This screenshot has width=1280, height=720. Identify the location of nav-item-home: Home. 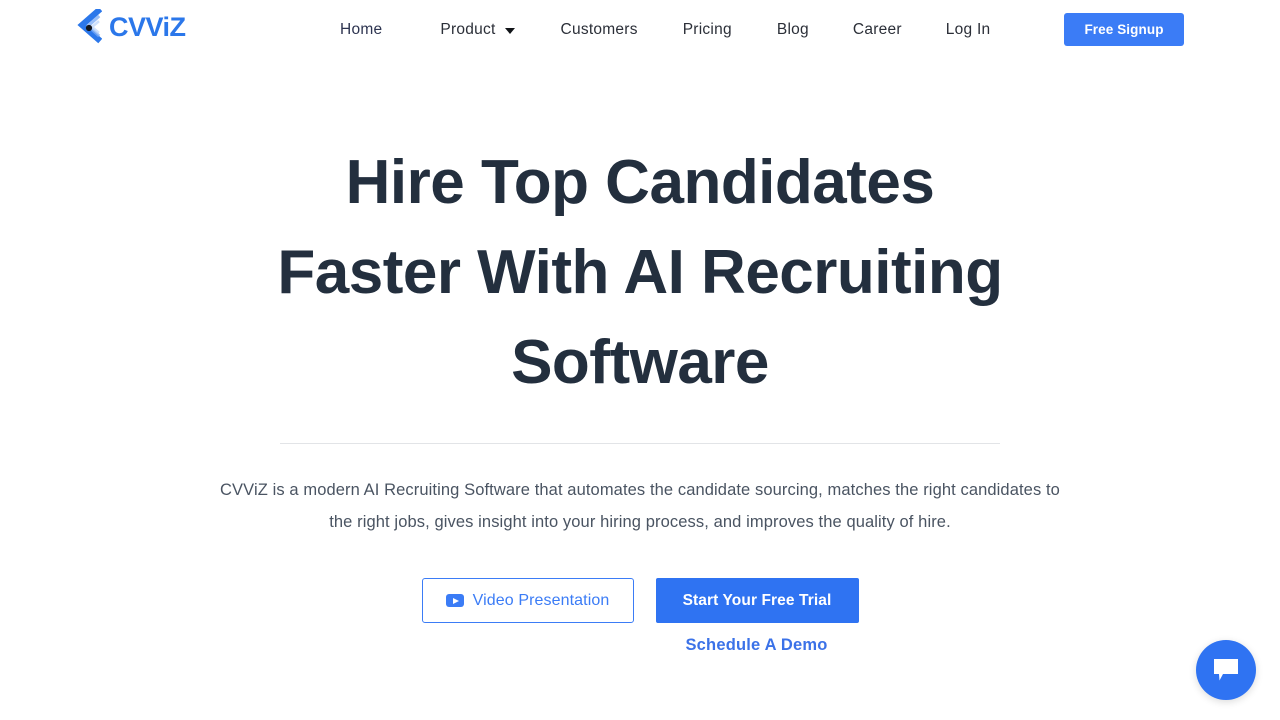
(361, 30).